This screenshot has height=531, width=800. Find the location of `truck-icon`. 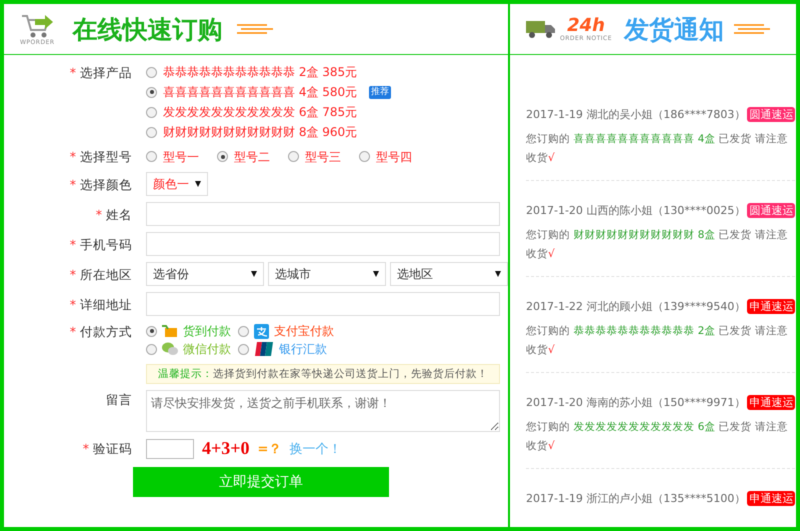

truck-icon is located at coordinates (541, 29).